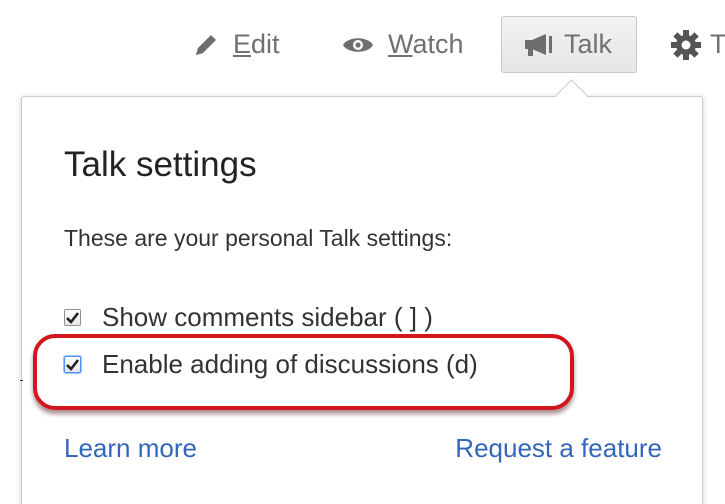  Describe the element at coordinates (717, 44) in the screenshot. I see `tools-label: T` at that location.